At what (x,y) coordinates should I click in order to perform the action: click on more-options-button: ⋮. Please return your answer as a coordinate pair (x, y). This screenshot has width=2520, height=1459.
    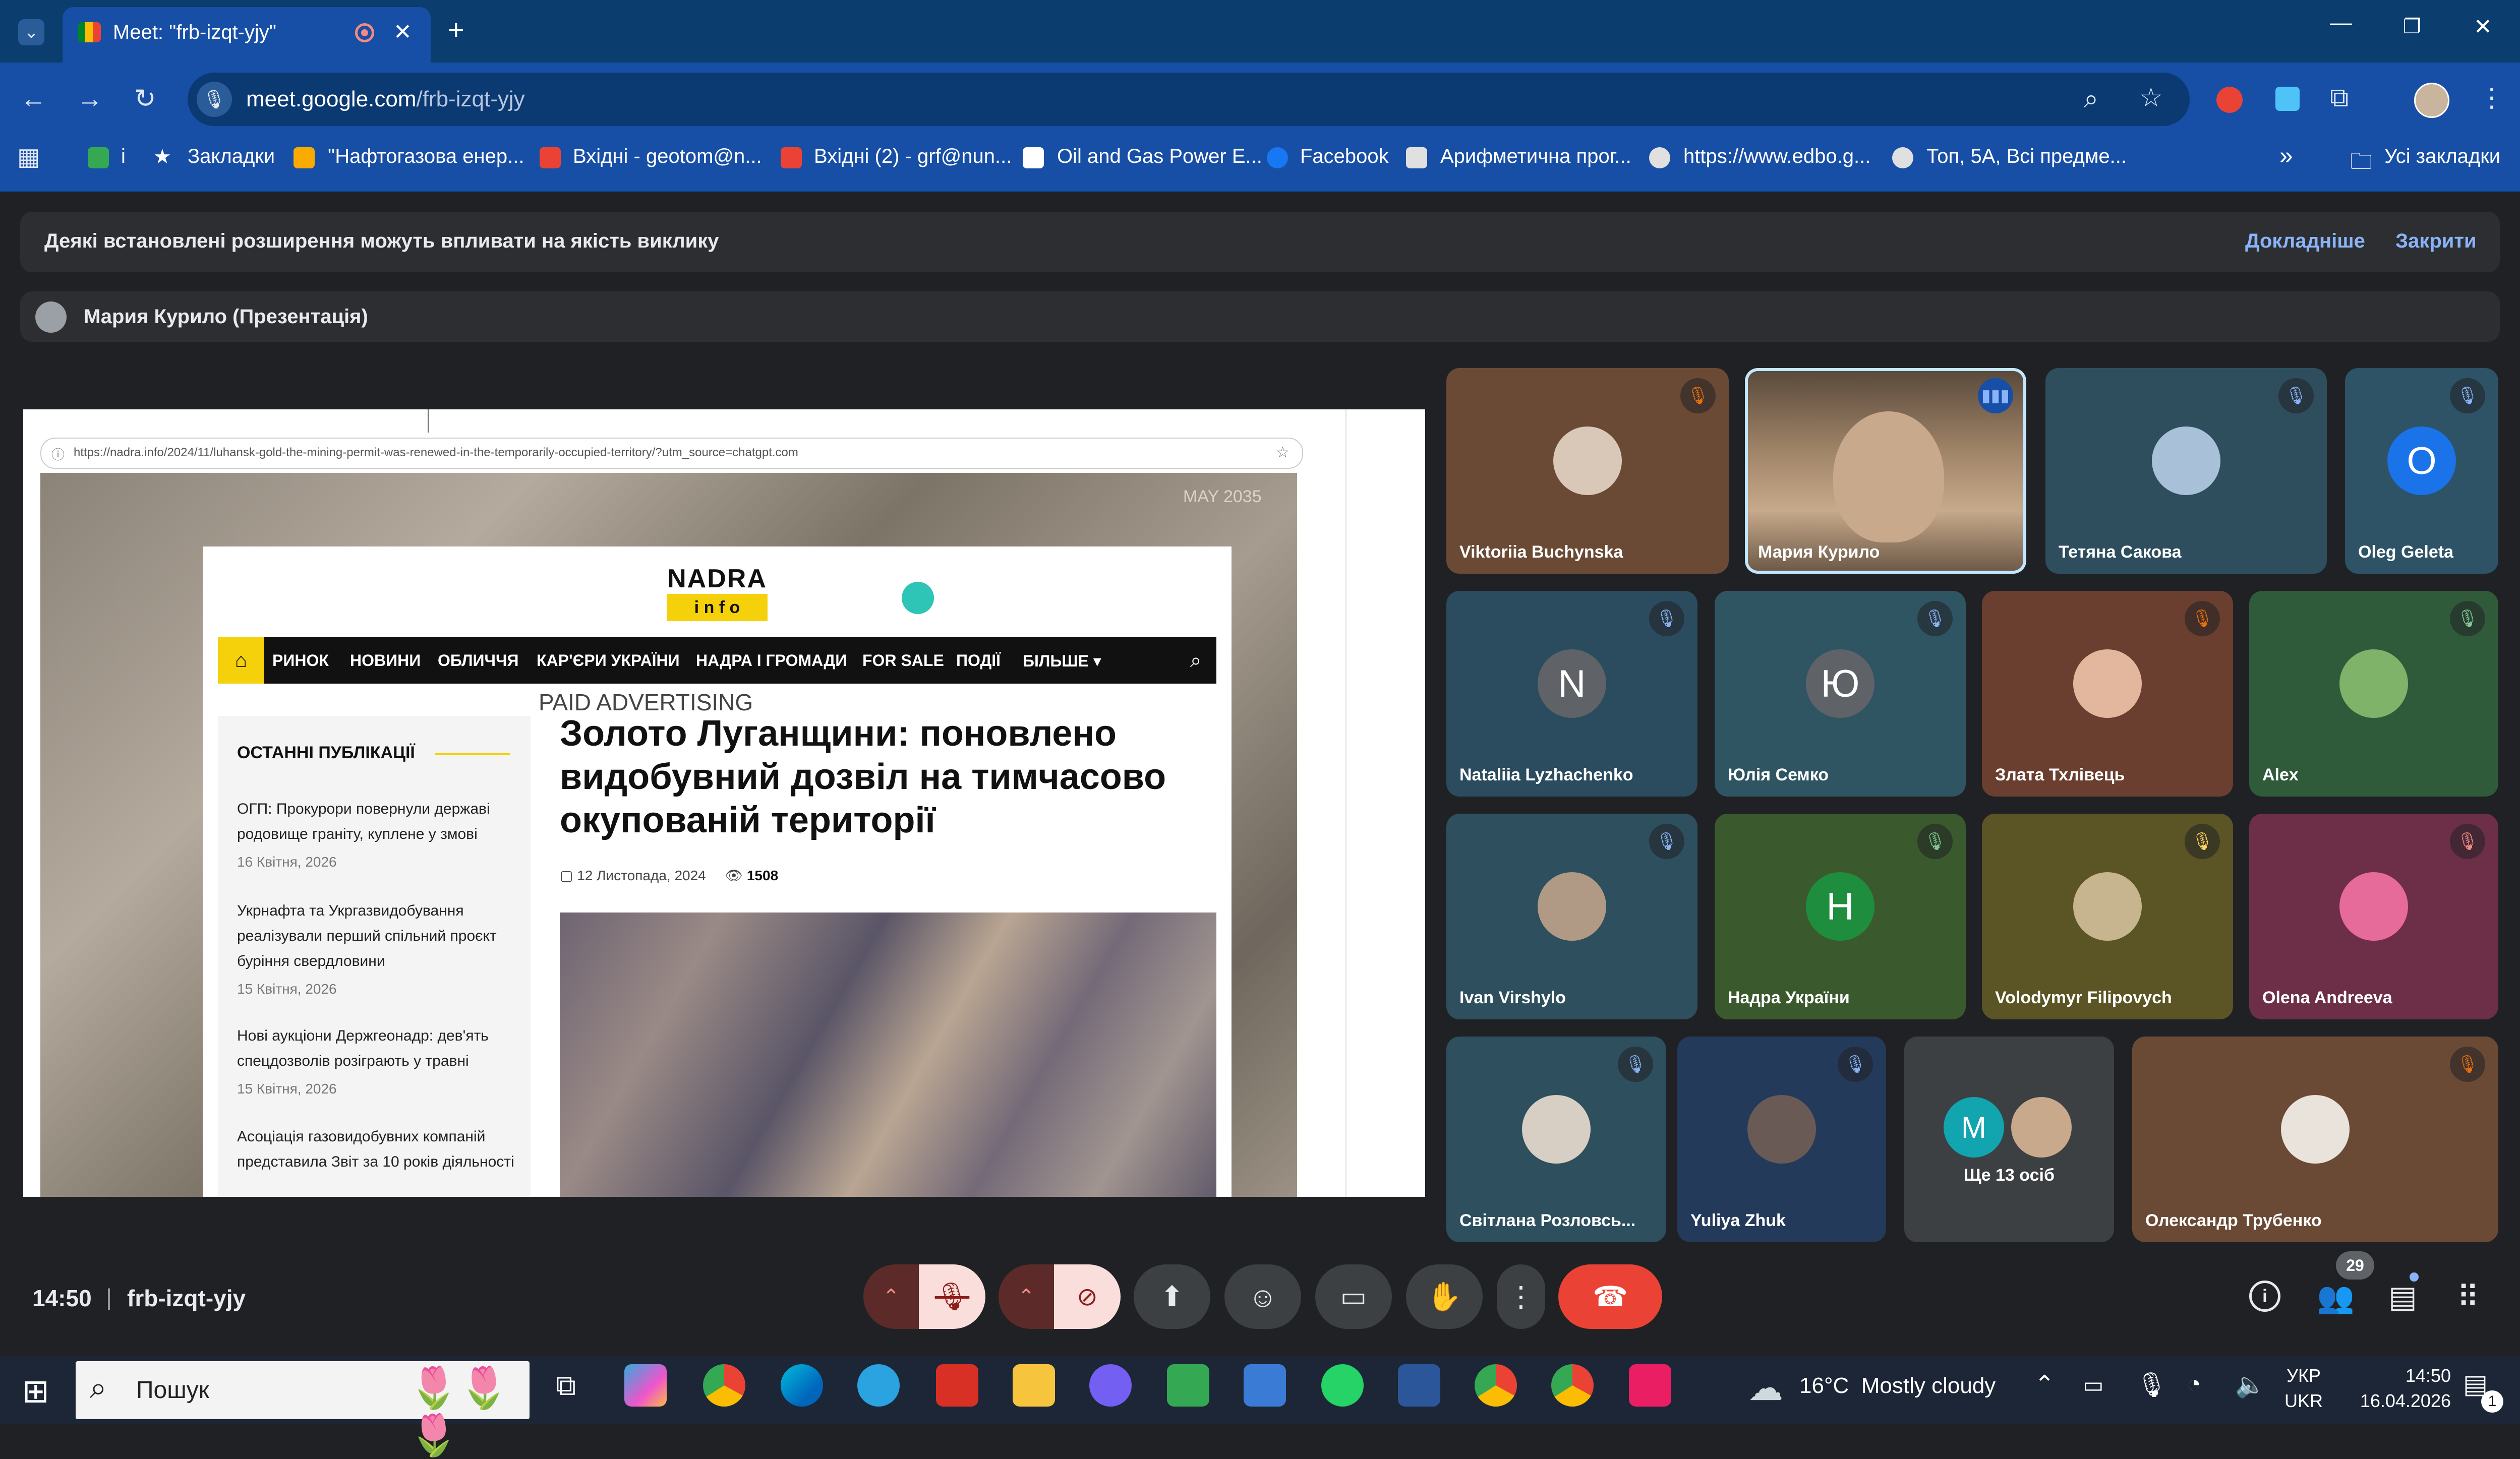
    Looking at the image, I should click on (1521, 1296).